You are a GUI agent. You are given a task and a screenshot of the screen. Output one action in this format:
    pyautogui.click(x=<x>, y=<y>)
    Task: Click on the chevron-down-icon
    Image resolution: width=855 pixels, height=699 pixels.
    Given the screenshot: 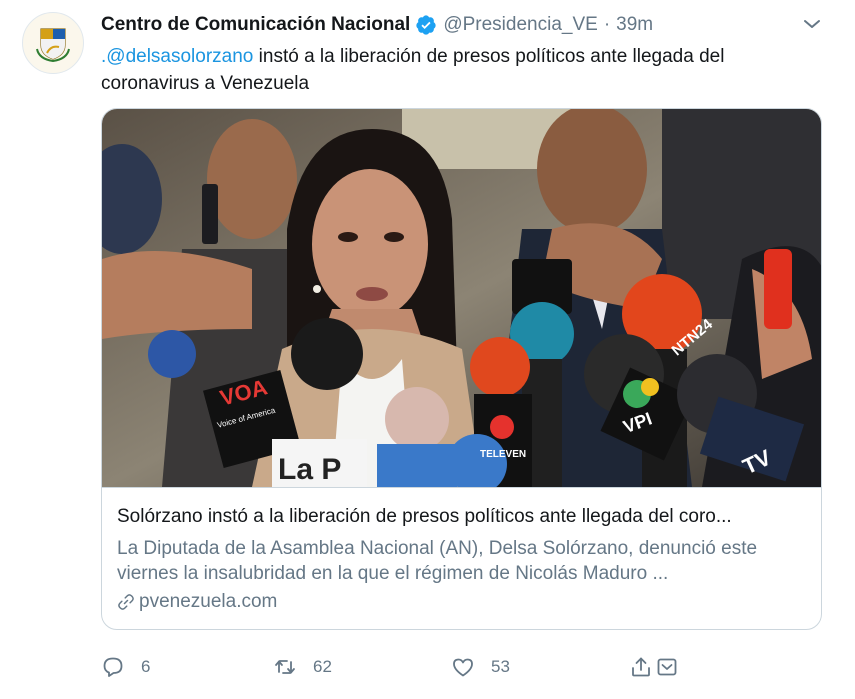 What is the action you would take?
    pyautogui.click(x=812, y=24)
    